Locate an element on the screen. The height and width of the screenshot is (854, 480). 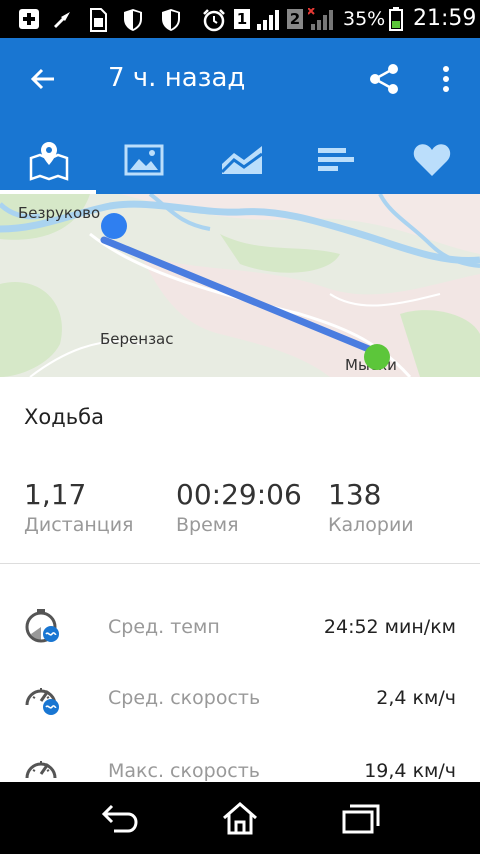
image-icon is located at coordinates (144, 160).